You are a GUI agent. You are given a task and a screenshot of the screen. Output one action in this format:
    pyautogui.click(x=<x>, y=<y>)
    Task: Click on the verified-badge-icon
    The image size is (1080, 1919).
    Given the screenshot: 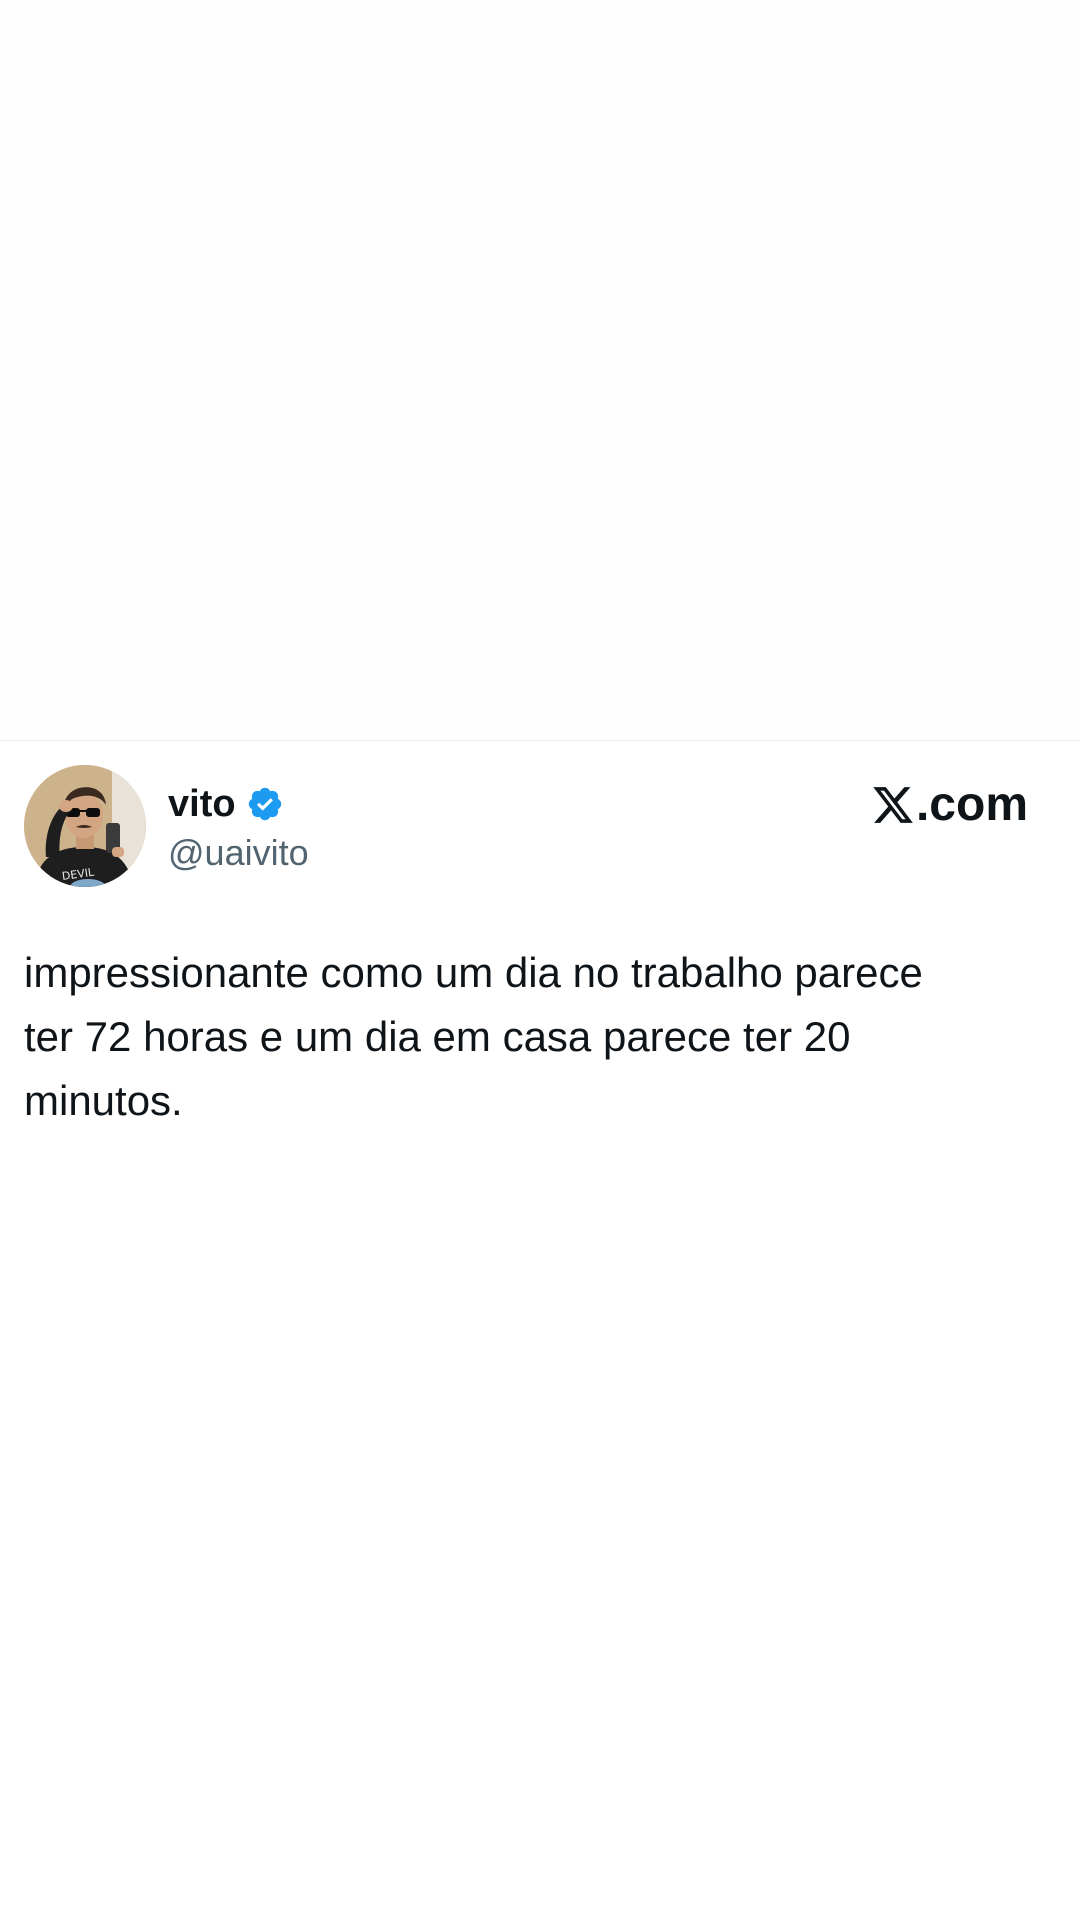 What is the action you would take?
    pyautogui.click(x=265, y=804)
    